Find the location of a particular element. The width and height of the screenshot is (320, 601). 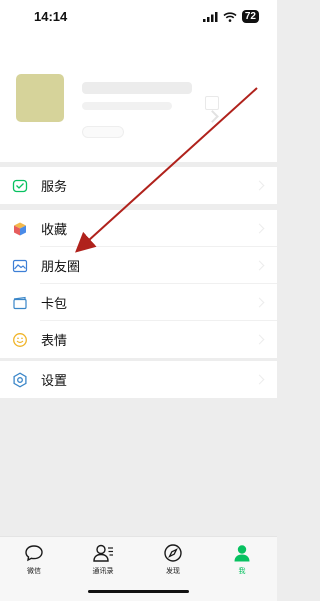

tab-label: 我 is located at coordinates (242, 571).